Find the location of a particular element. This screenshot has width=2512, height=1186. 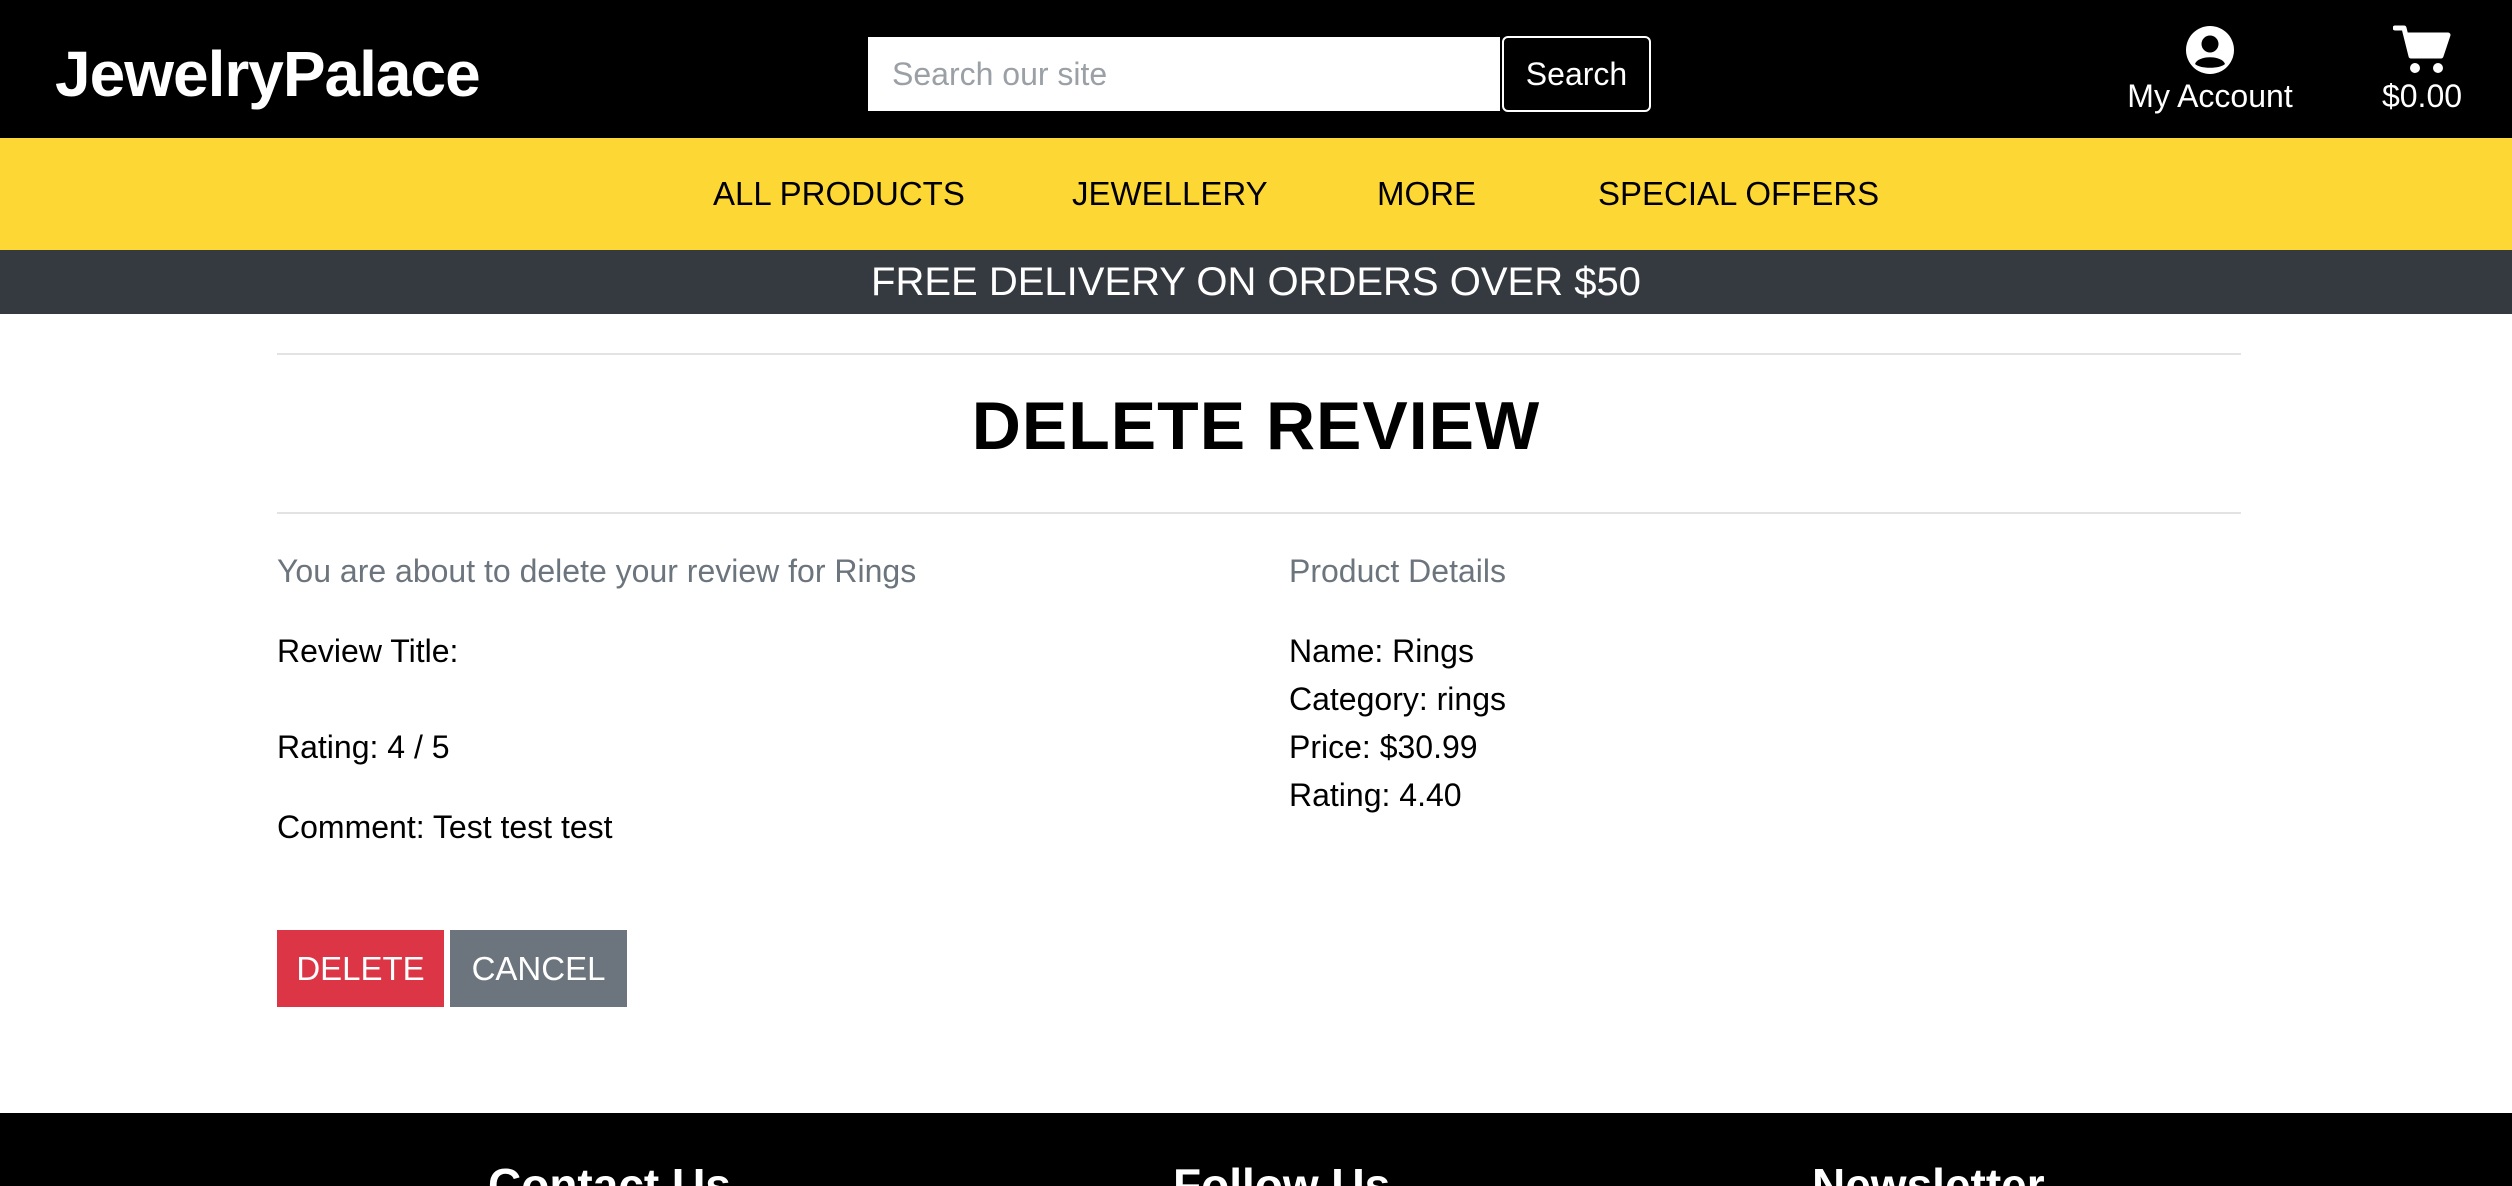

nav-item-all-products: ALL PRODUCTS is located at coordinates (839, 194).